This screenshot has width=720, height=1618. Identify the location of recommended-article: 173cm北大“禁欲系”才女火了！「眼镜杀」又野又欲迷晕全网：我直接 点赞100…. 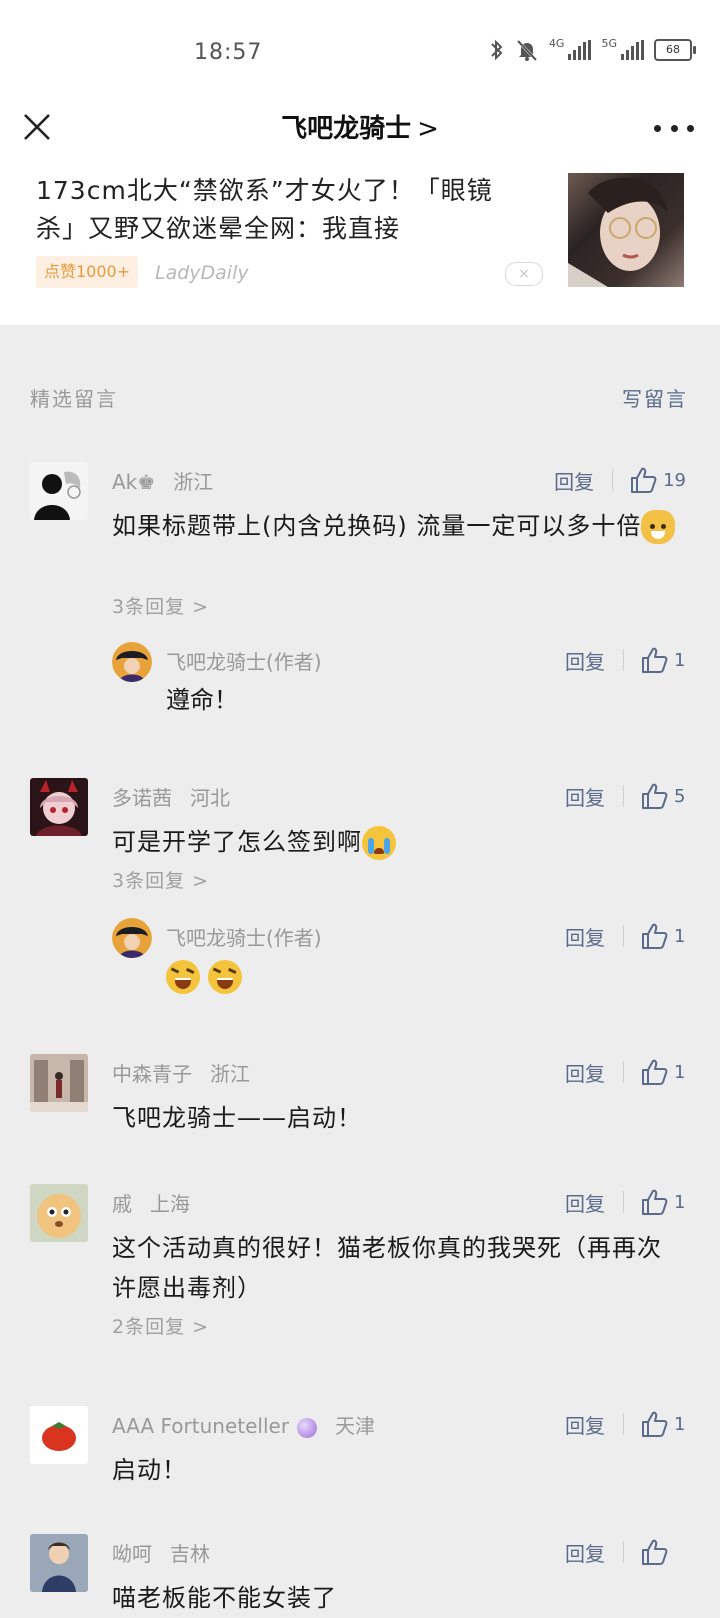
(360, 247).